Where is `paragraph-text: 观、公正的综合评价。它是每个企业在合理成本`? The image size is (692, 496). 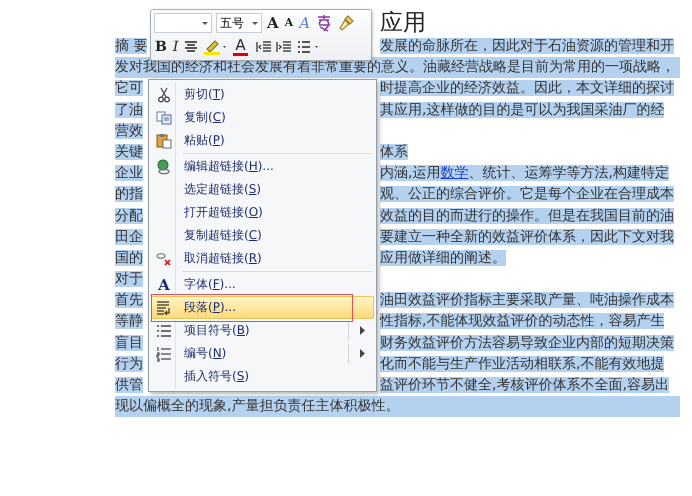
paragraph-text: 观、公正的综合评价。它是每个企业在合理成本 is located at coordinates (527, 194).